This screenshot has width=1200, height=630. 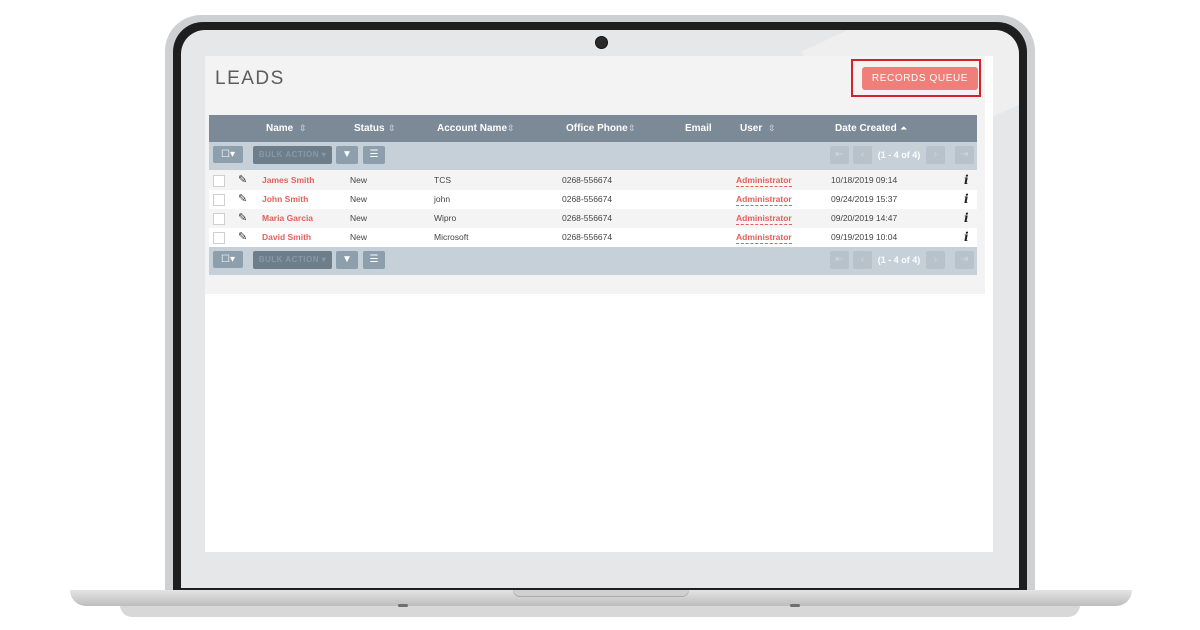 I want to click on column-header-account-name: Account Name, so click(x=472, y=128).